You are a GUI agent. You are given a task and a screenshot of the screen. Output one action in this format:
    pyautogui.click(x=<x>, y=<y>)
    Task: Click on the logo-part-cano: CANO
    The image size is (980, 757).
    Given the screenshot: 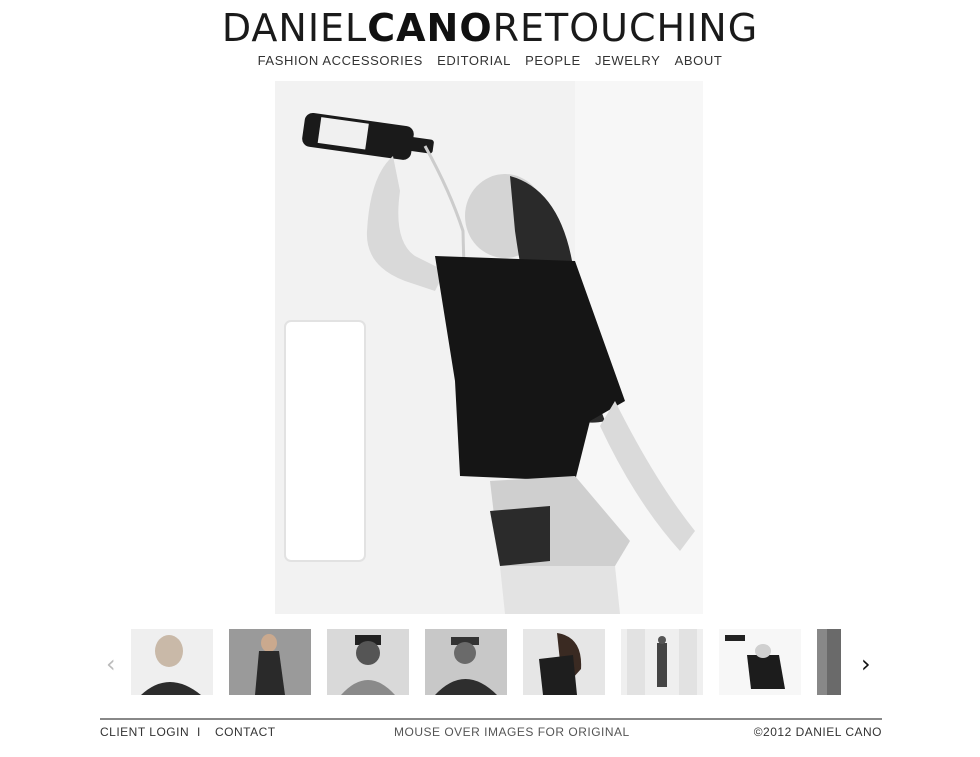 What is the action you would take?
    pyautogui.click(x=430, y=28)
    